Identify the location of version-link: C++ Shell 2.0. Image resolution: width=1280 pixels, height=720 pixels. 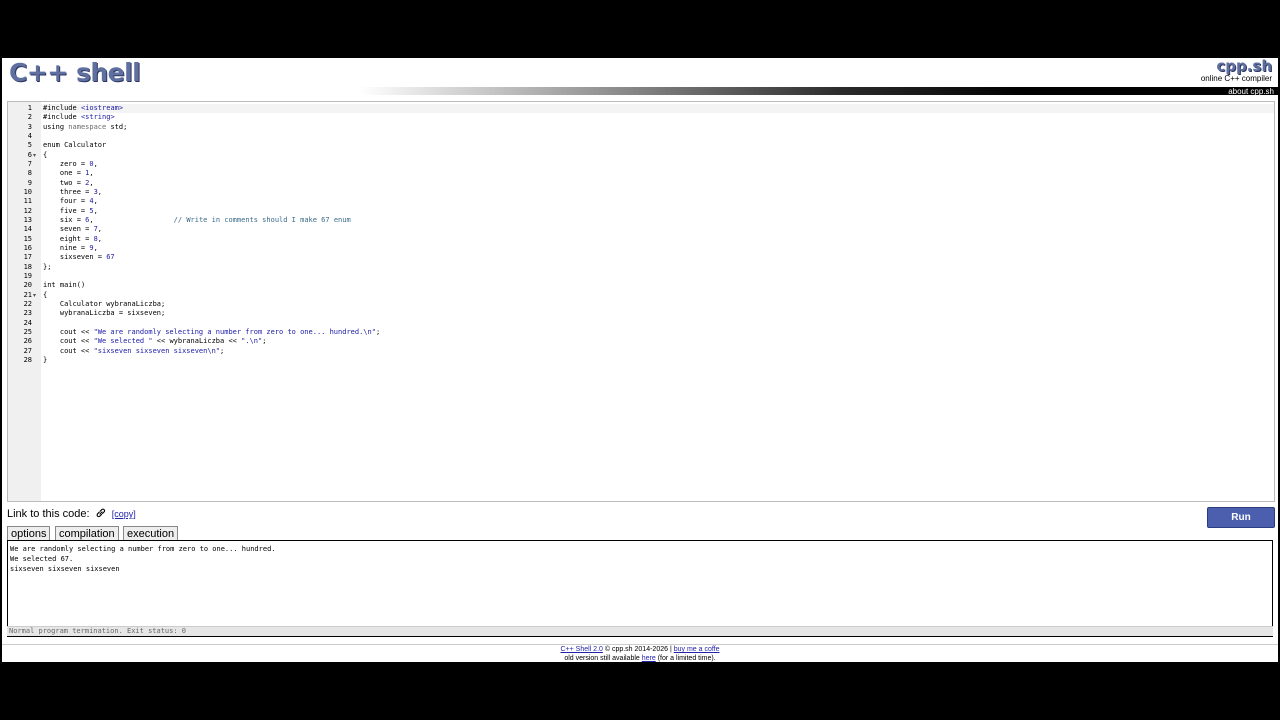
(581, 649).